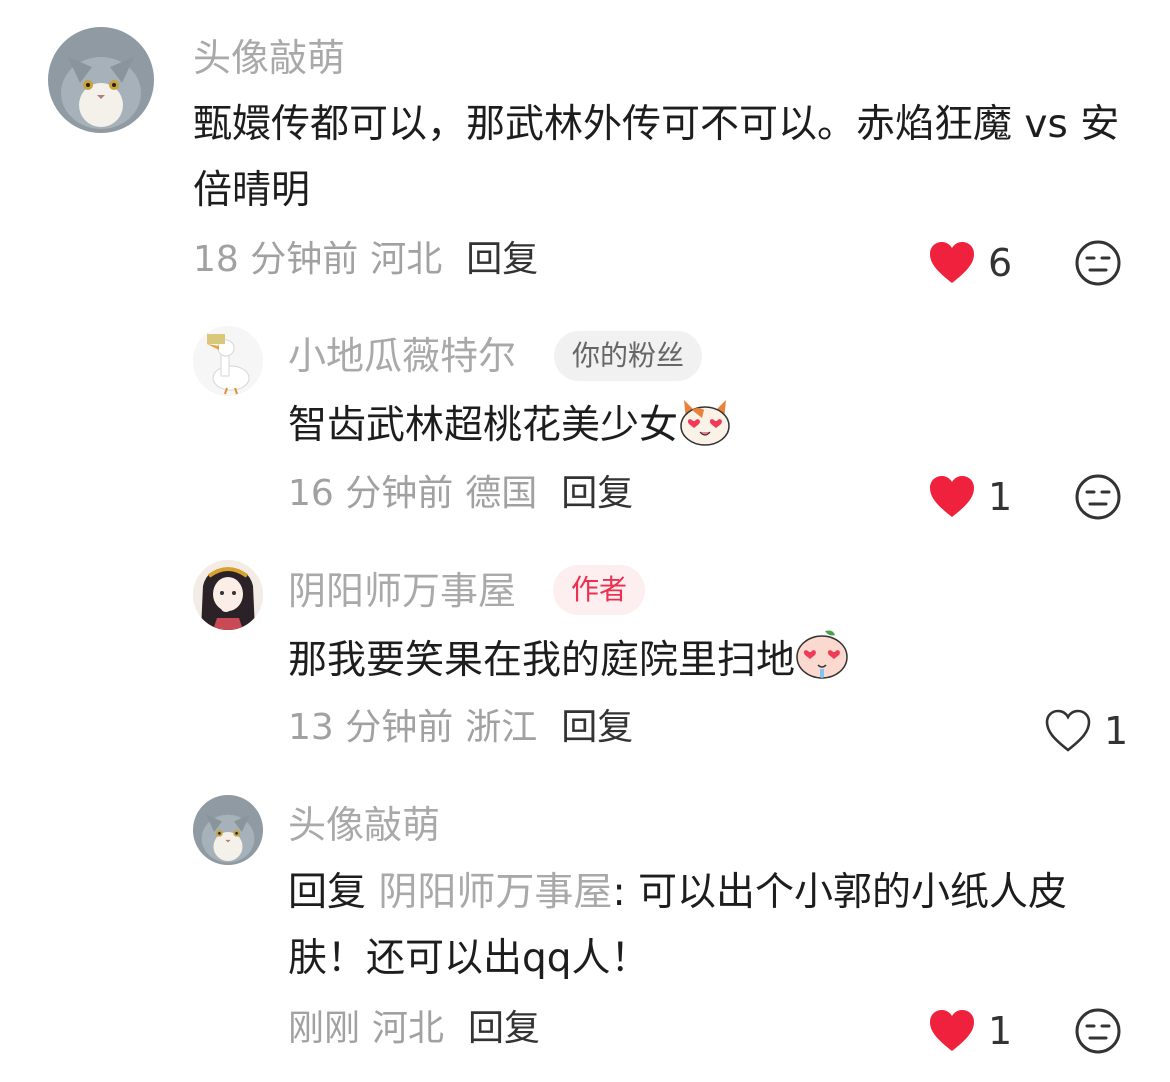 The height and width of the screenshot is (1082, 1170). Describe the element at coordinates (371, 727) in the screenshot. I see `comment-time: 13 分钟前` at that location.